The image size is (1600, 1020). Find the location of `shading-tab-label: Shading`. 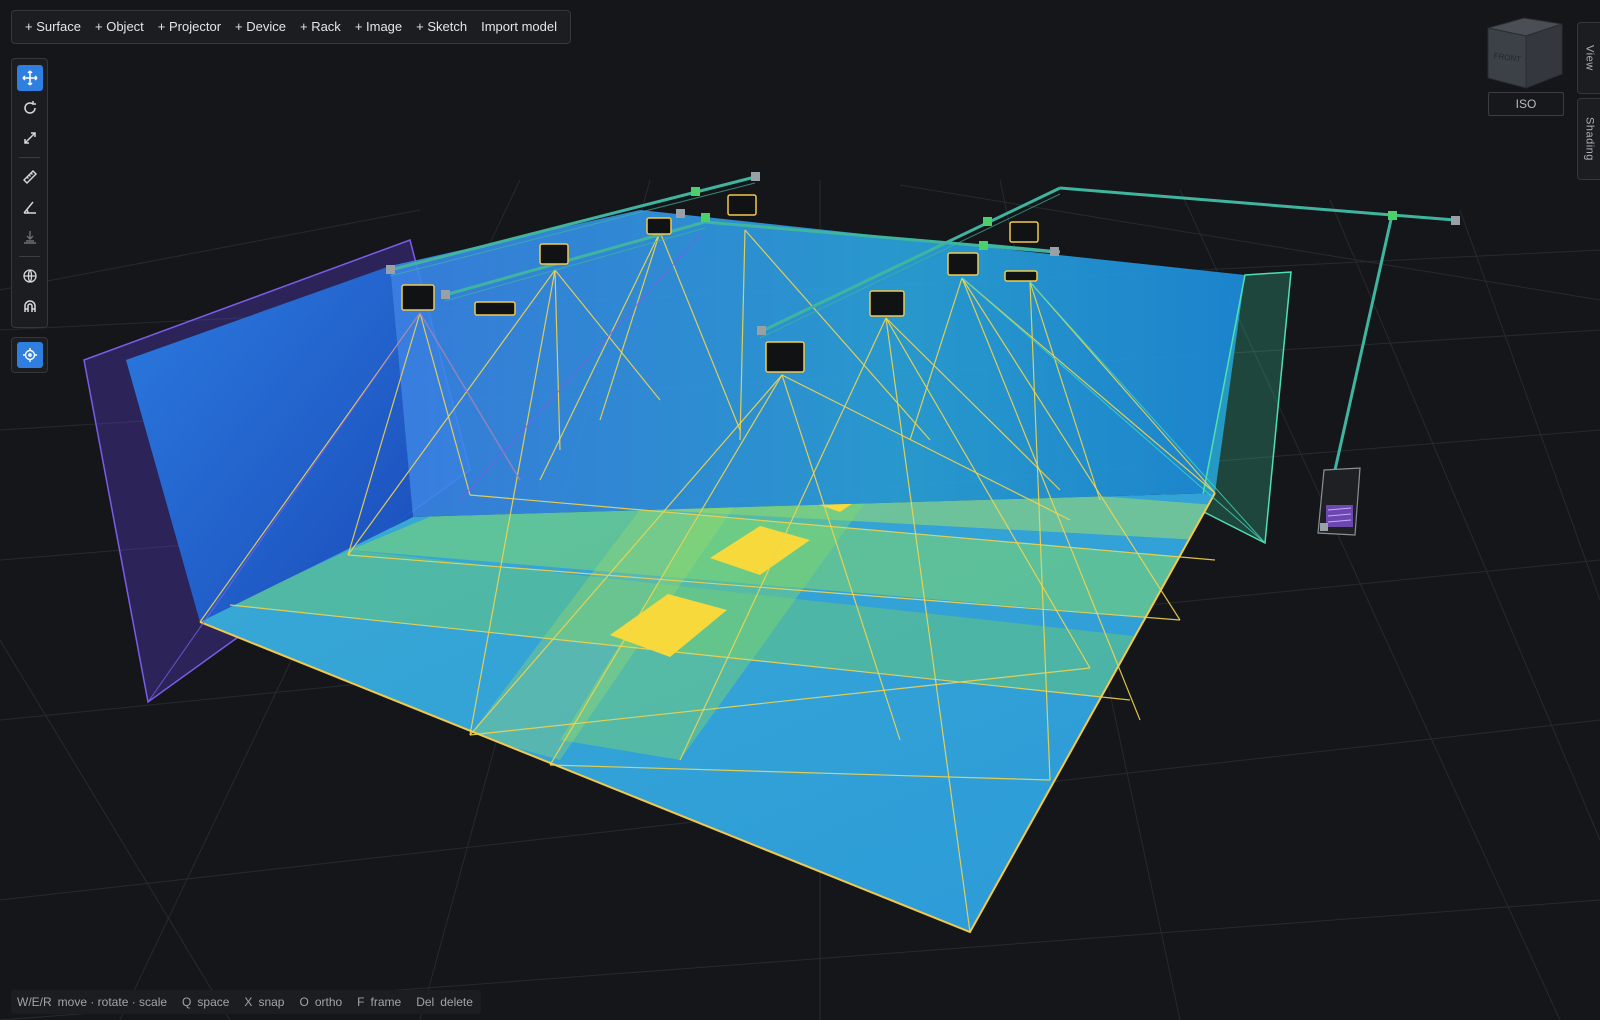

shading-tab-label: Shading is located at coordinates (1589, 139).